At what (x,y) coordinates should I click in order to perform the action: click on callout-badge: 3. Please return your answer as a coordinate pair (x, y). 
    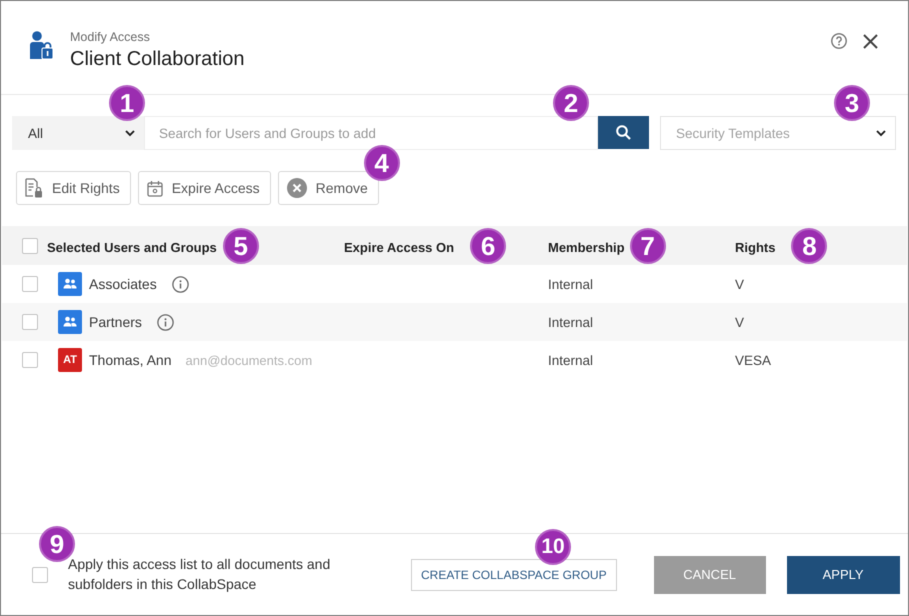
    Looking at the image, I should click on (852, 103).